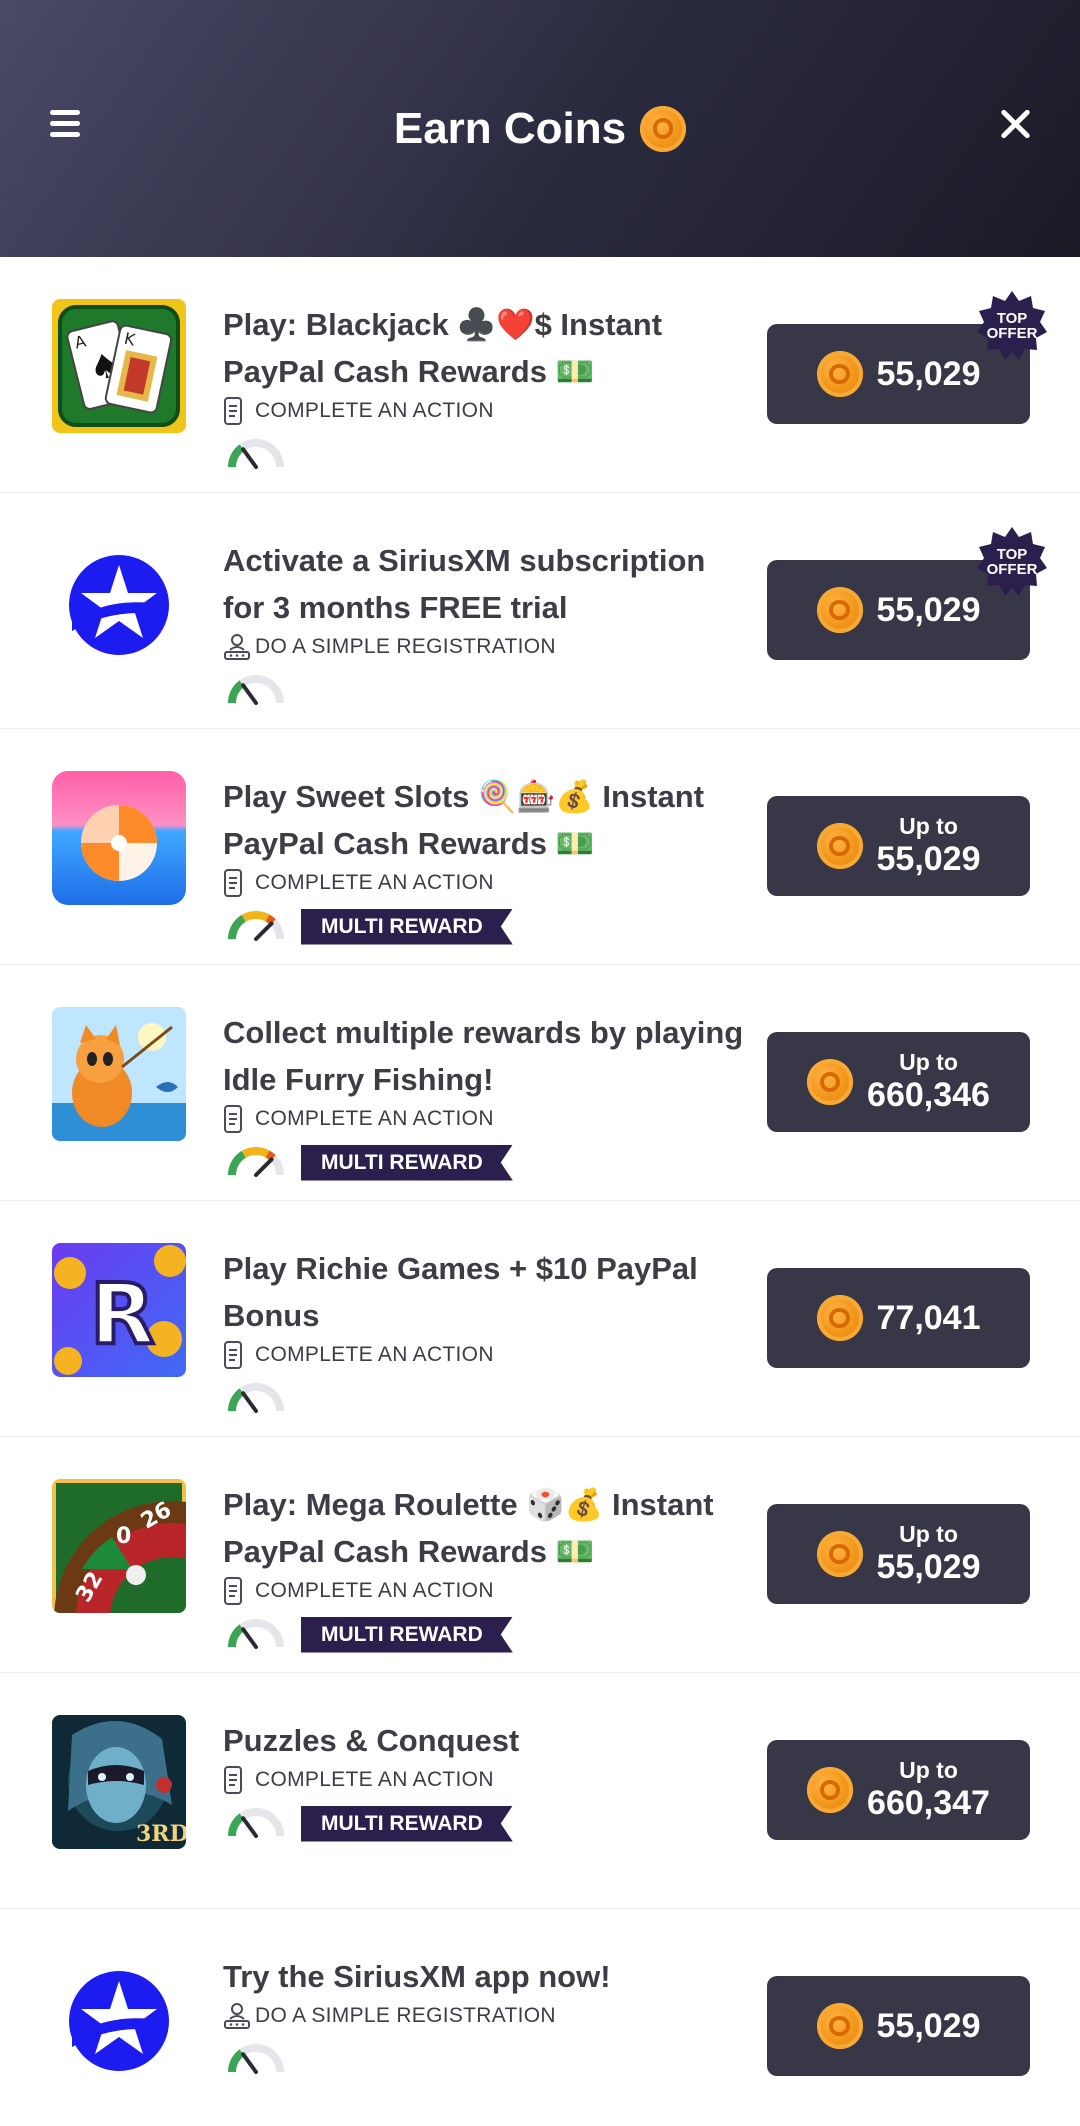  What do you see at coordinates (65, 123) in the screenshot?
I see `hamburger-menu-icon` at bounding box center [65, 123].